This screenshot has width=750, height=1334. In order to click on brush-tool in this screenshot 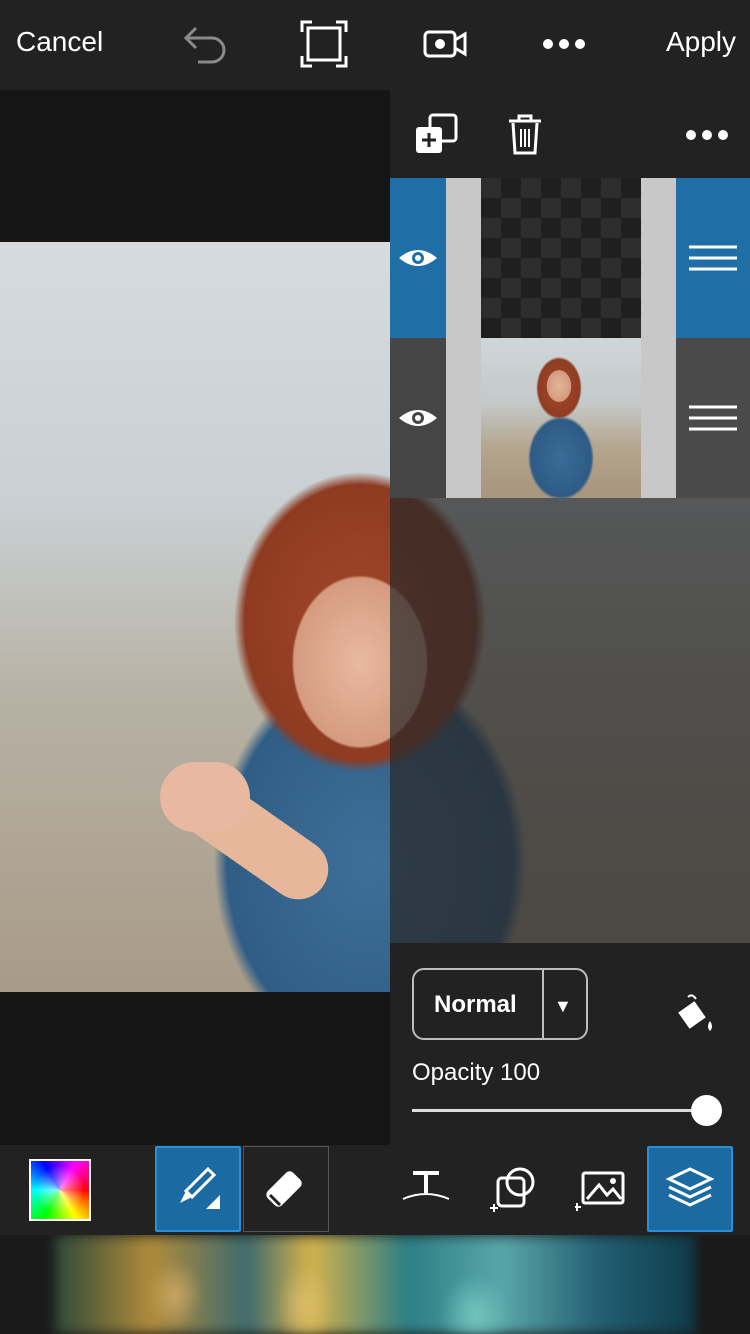, I will do `click(198, 1189)`.